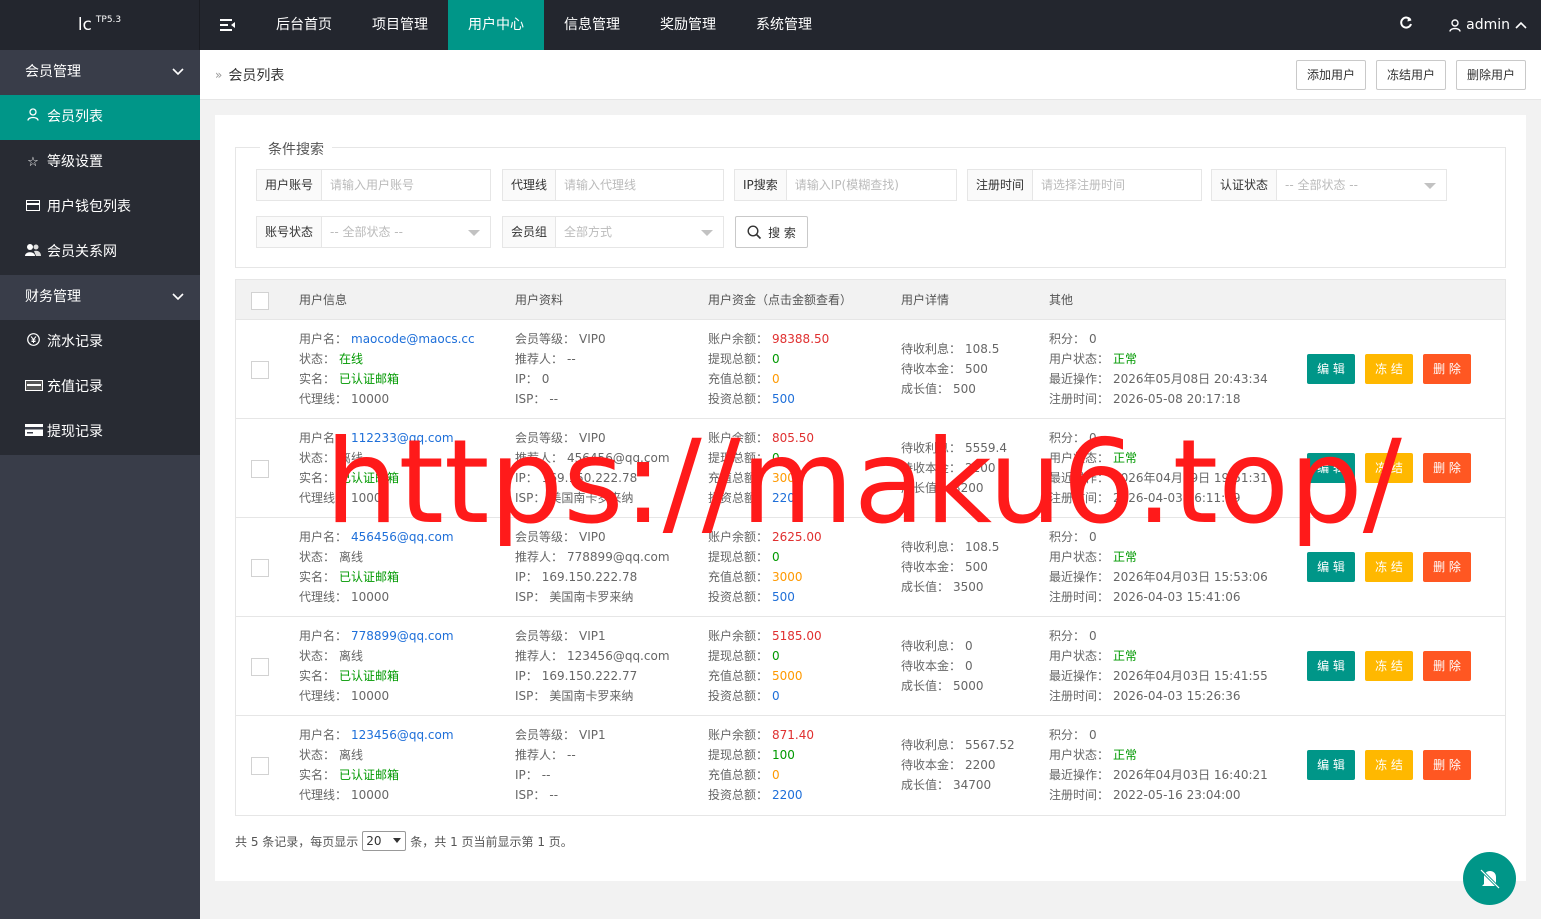 This screenshot has width=1541, height=919. I want to click on field-value: 778899@qq.com, so click(402, 636).